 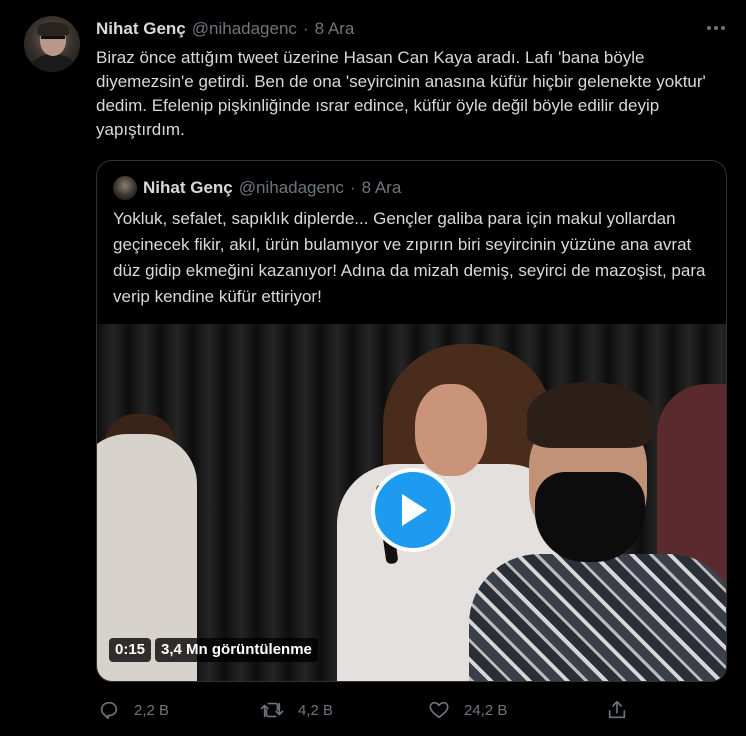 I want to click on reply-count: 2,2 B, so click(x=152, y=710).